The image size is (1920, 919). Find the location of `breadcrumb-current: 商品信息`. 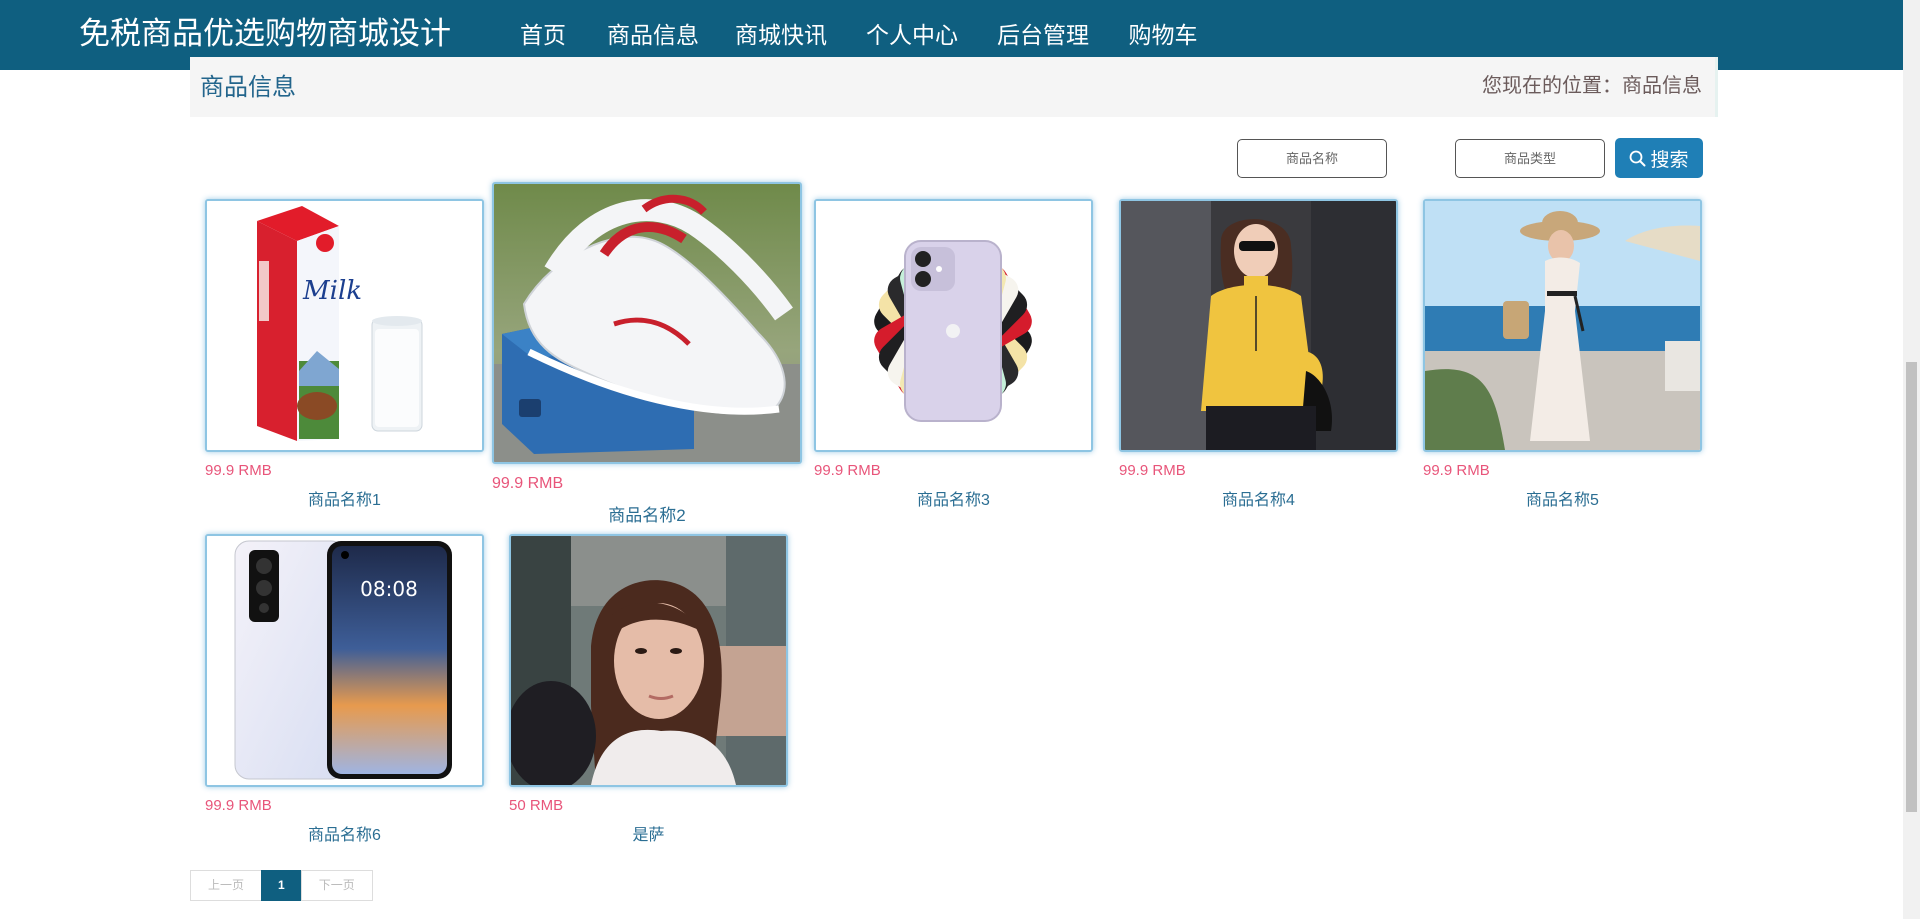

breadcrumb-current: 商品信息 is located at coordinates (1662, 86).